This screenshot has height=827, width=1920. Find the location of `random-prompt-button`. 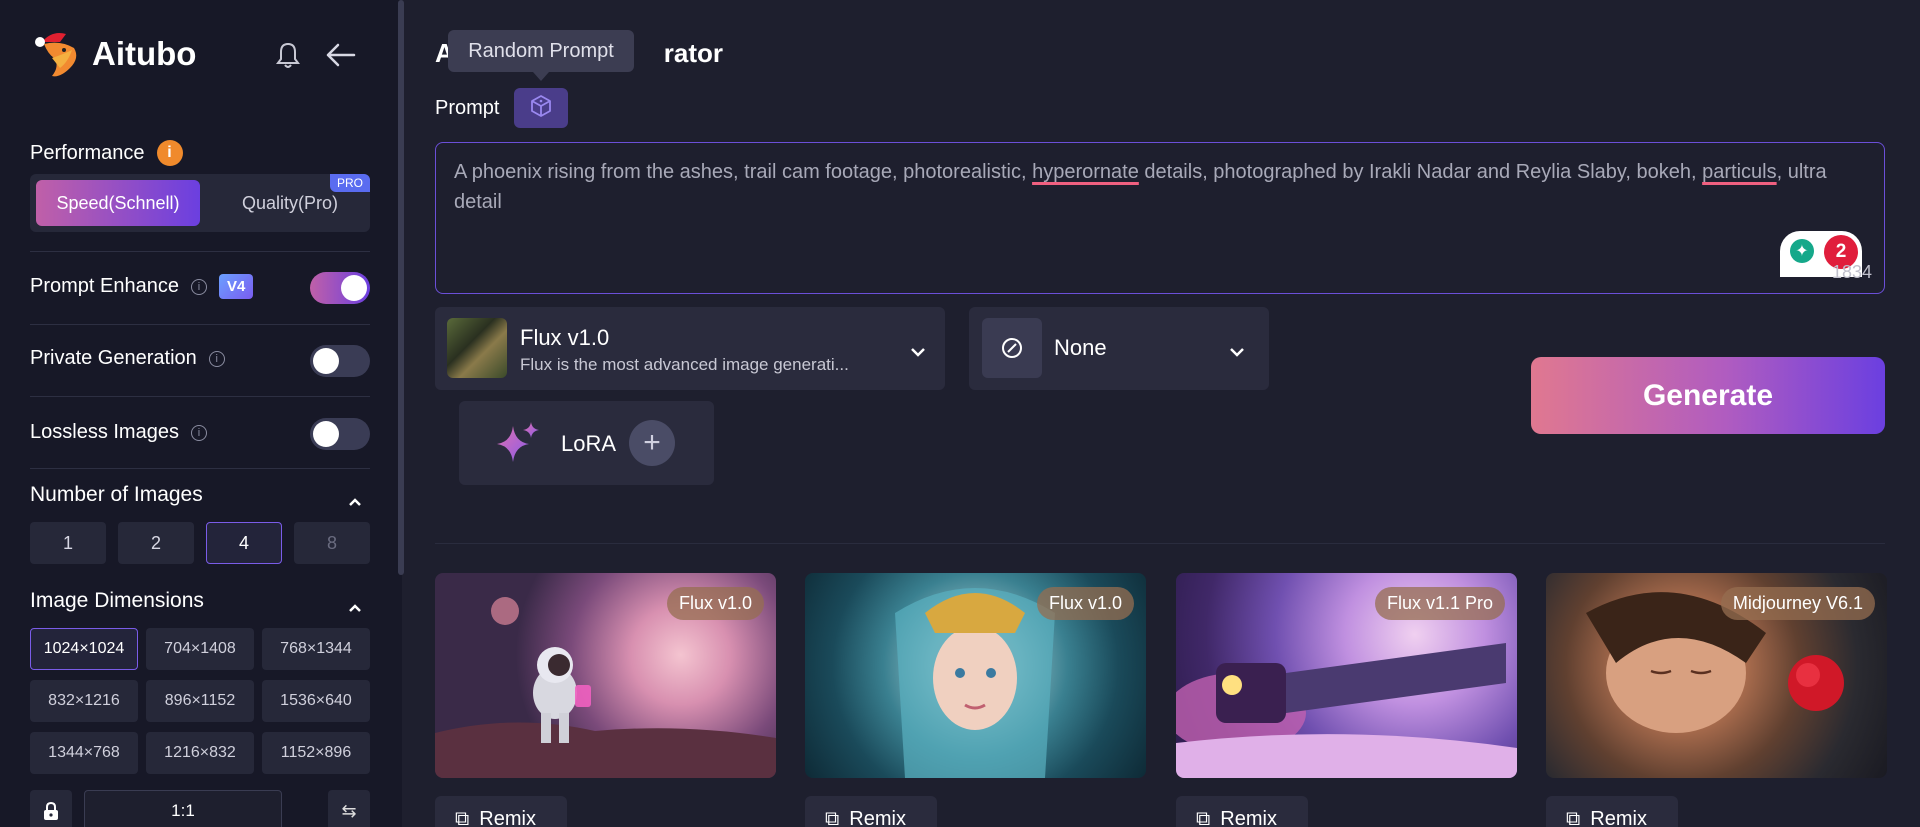

random-prompt-button is located at coordinates (541, 108).